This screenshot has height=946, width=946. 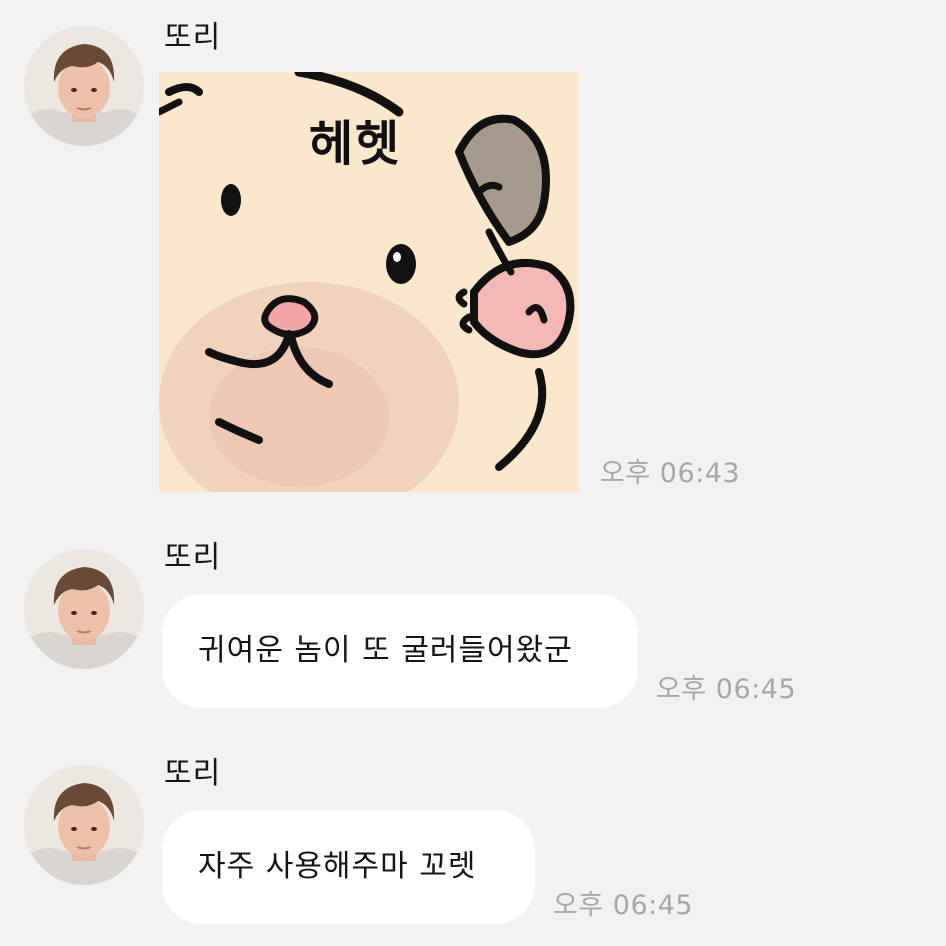 I want to click on sticker-caption: 헤헷, so click(x=355, y=144).